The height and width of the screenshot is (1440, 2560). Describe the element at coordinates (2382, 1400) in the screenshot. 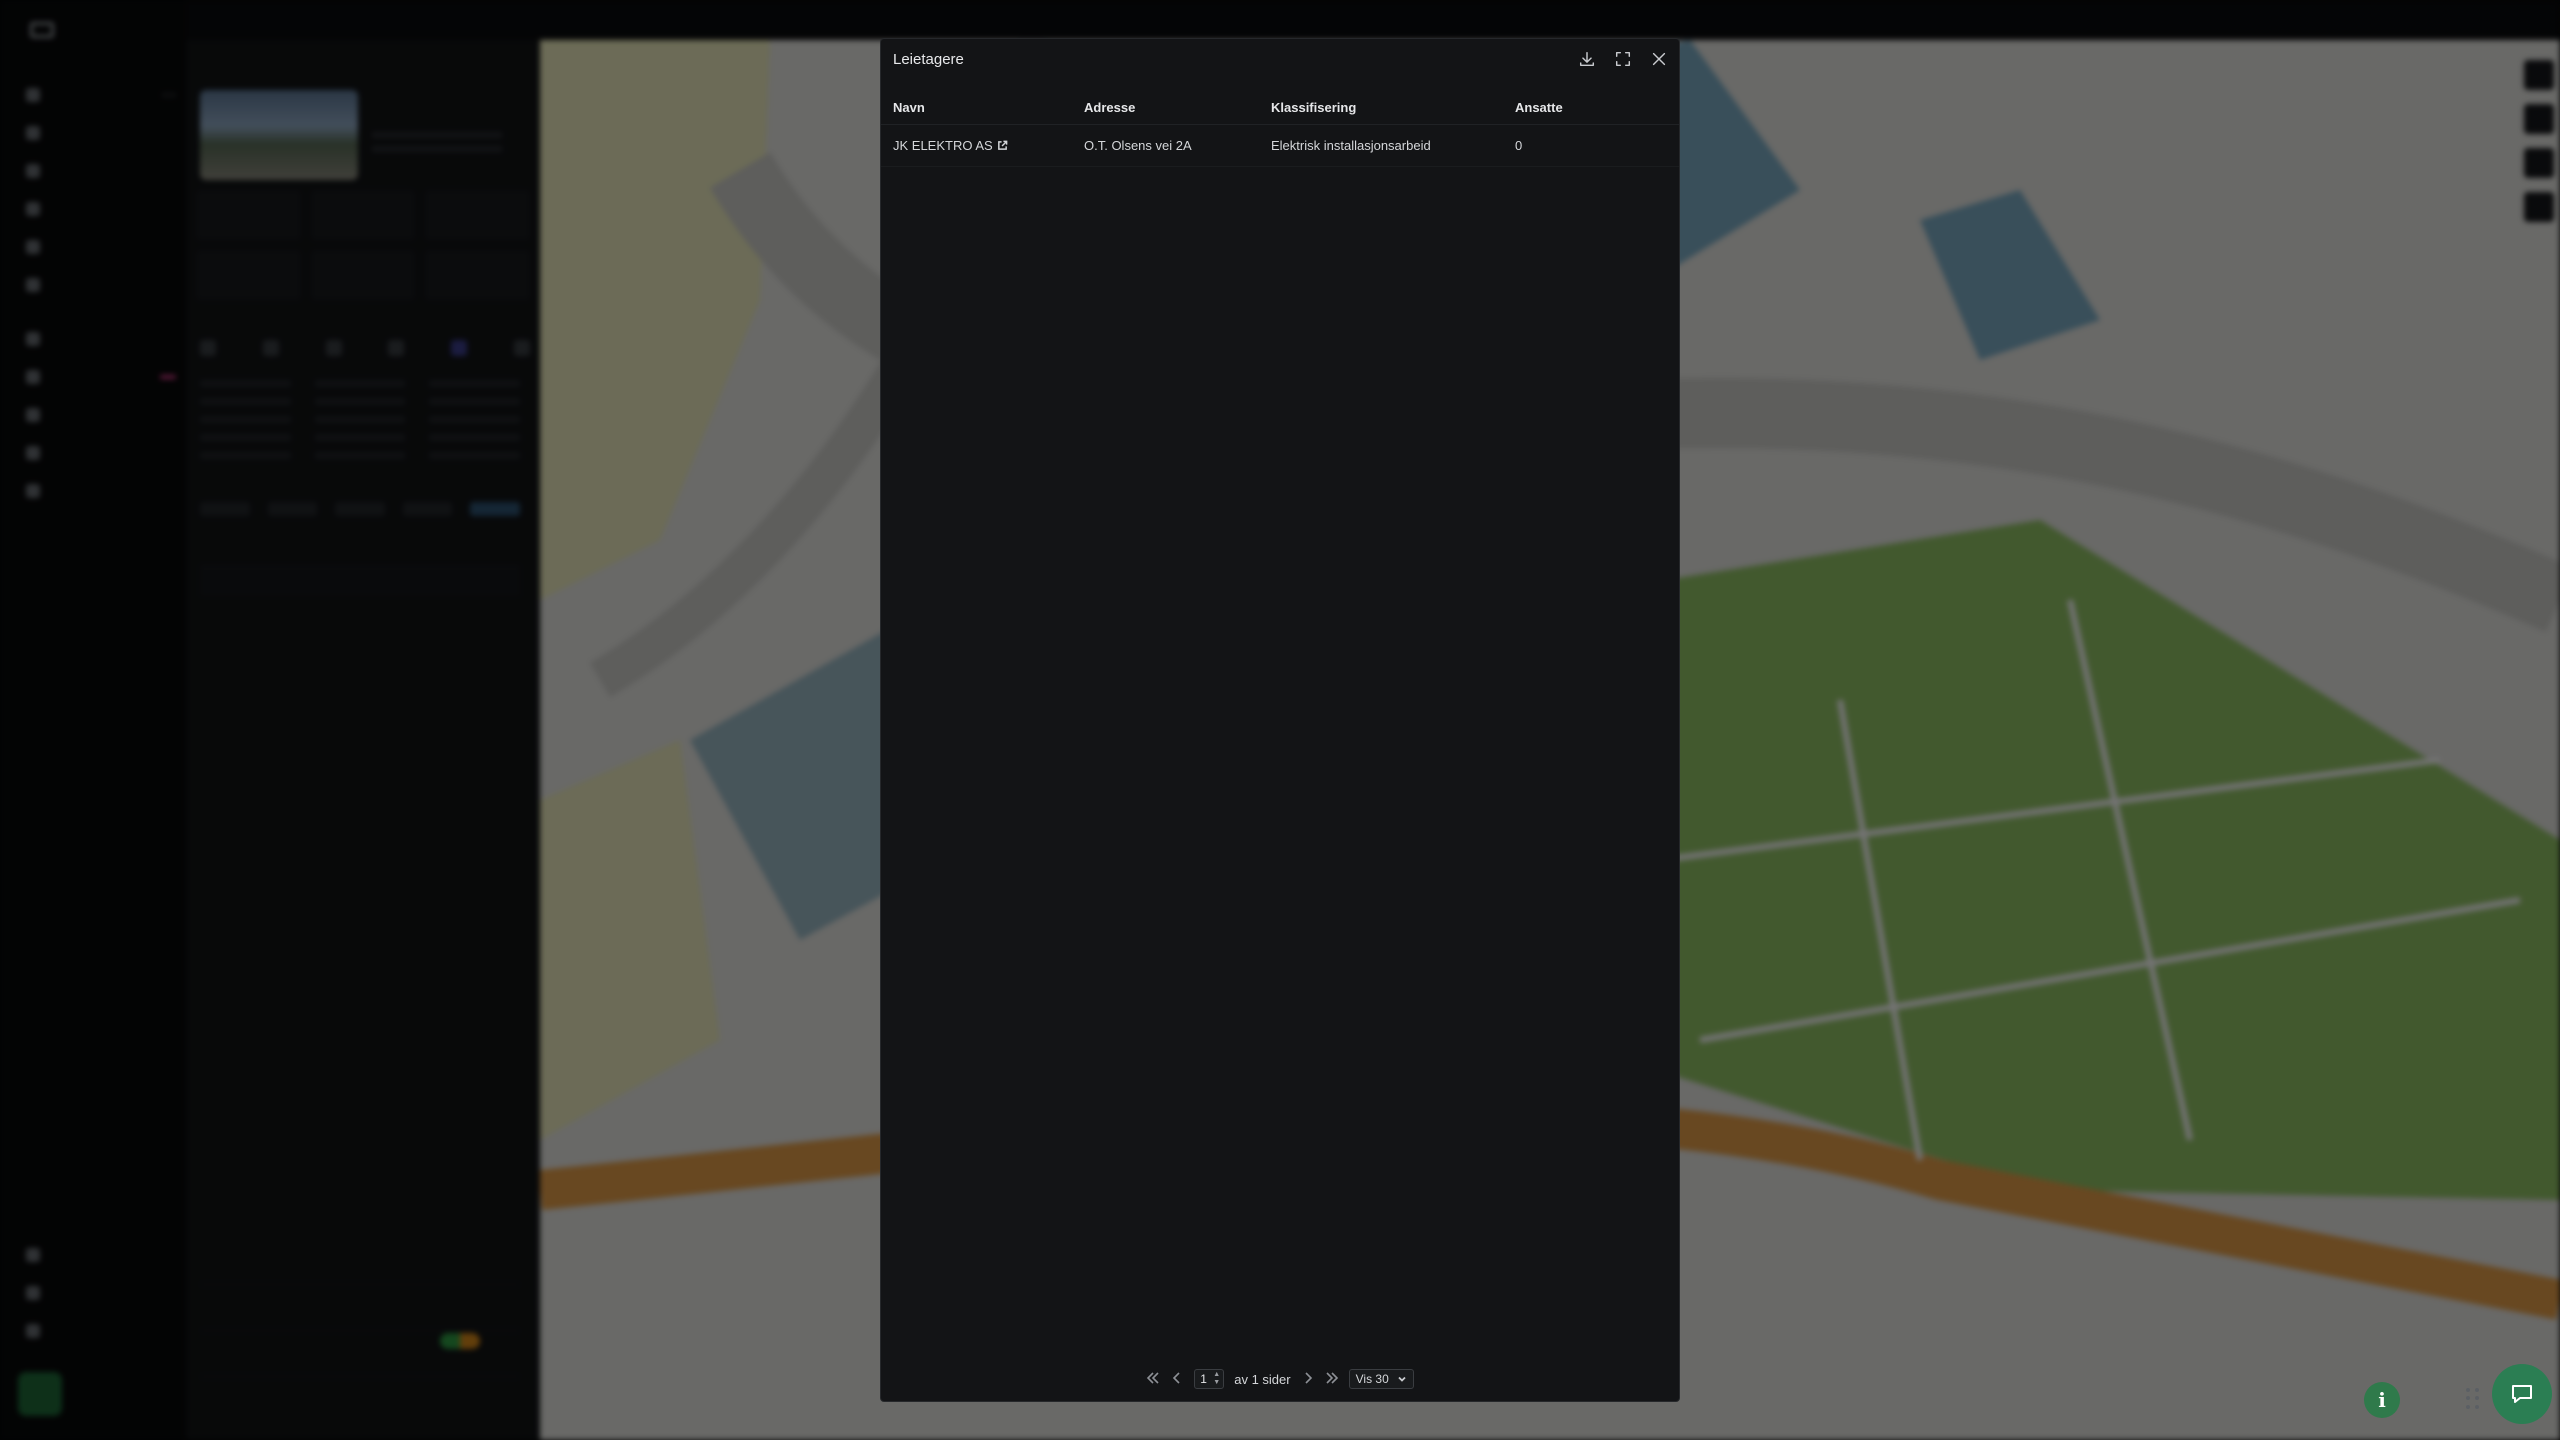

I see `info-icon: i` at that location.